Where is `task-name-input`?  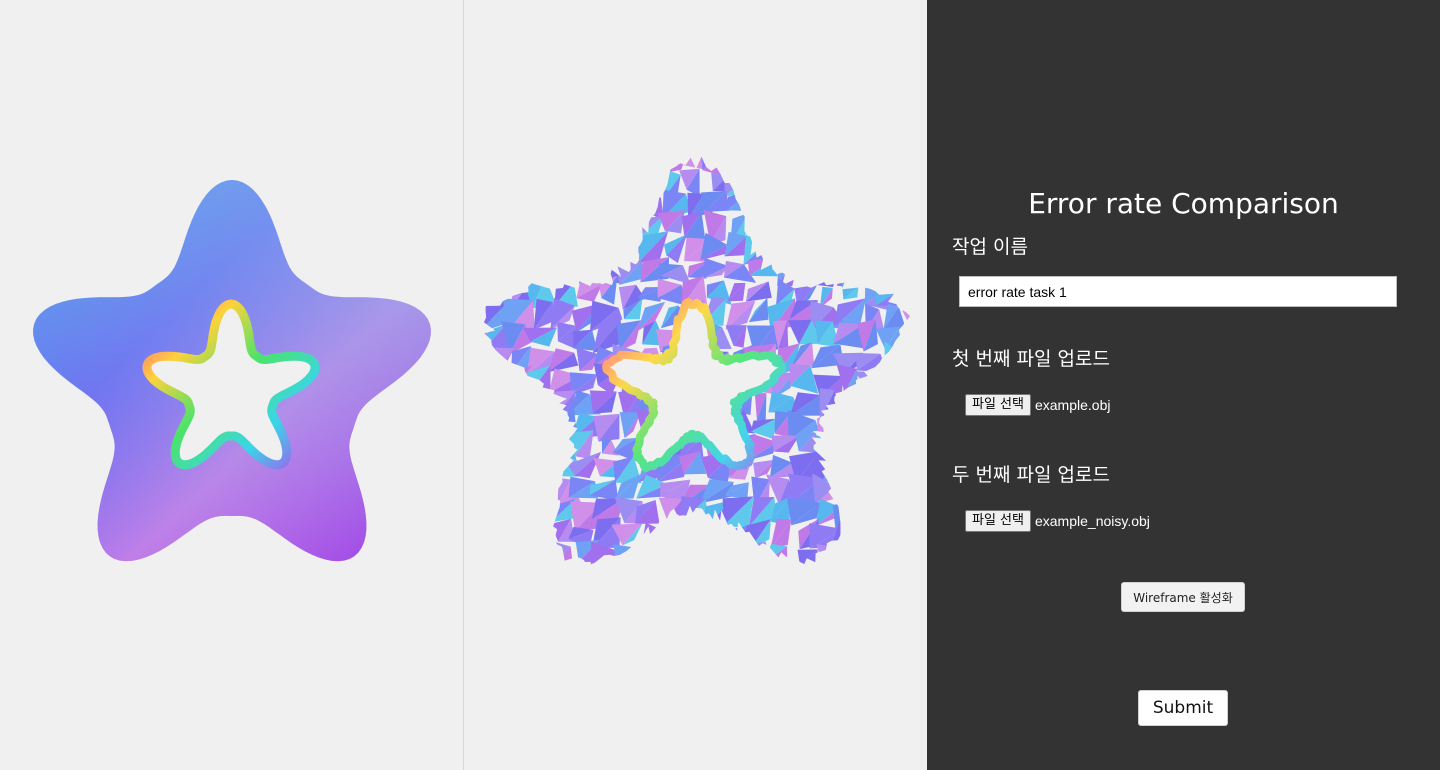
task-name-input is located at coordinates (1178, 291).